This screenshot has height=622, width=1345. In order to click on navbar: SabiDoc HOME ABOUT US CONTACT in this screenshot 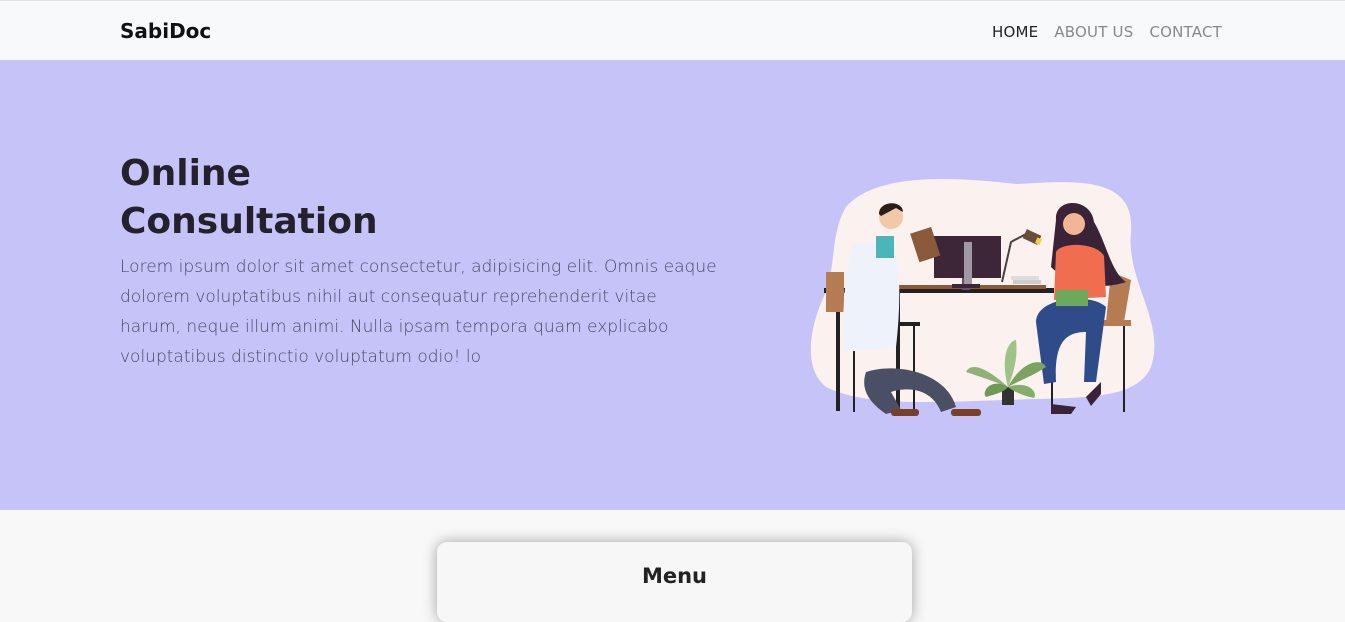, I will do `click(672, 30)`.